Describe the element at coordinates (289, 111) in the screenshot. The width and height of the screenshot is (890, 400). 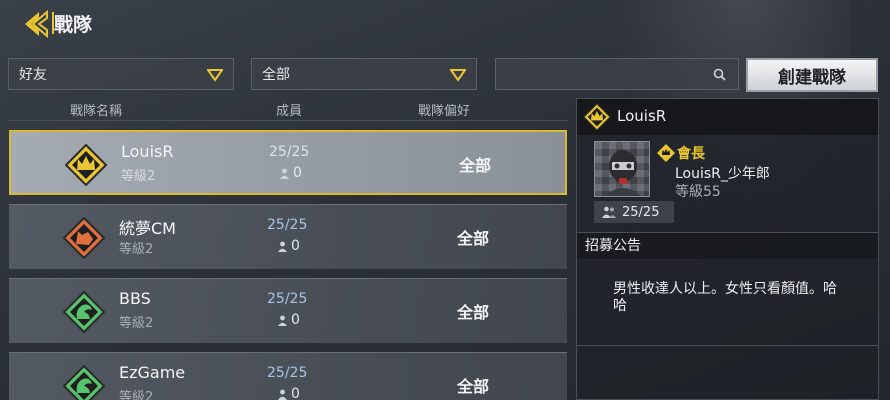
I see `column-header-members: 成員` at that location.